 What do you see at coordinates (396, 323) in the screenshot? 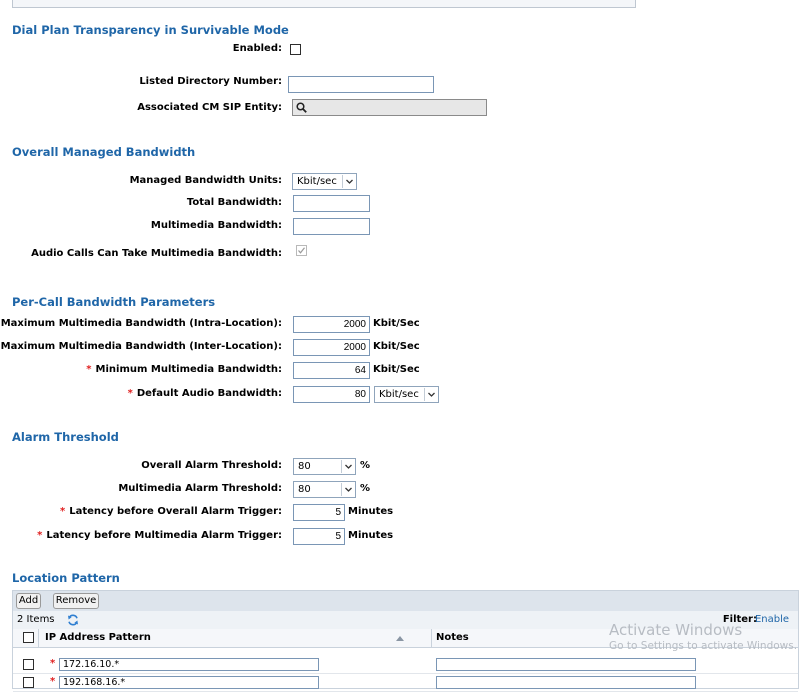
I see `max-intra-unit: Kbit/Sec` at bounding box center [396, 323].